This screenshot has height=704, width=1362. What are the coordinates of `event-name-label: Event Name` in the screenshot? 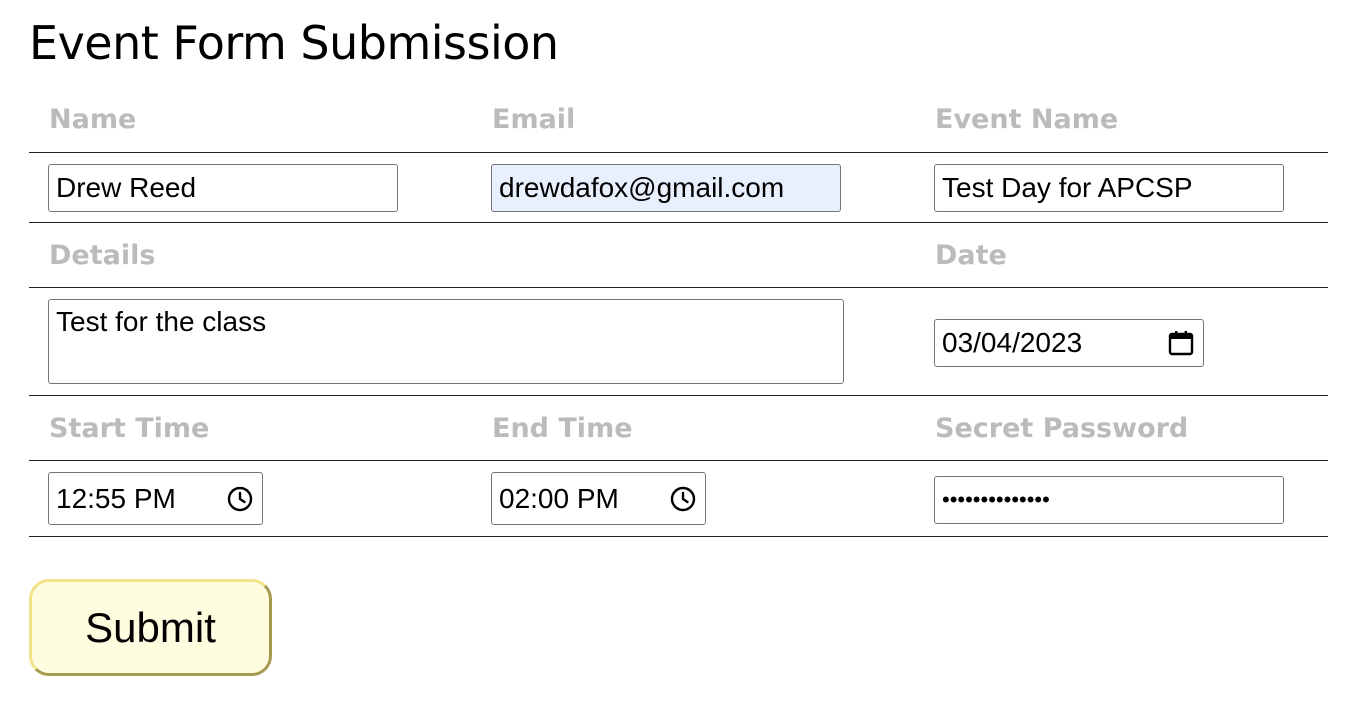 It's located at (1027, 119).